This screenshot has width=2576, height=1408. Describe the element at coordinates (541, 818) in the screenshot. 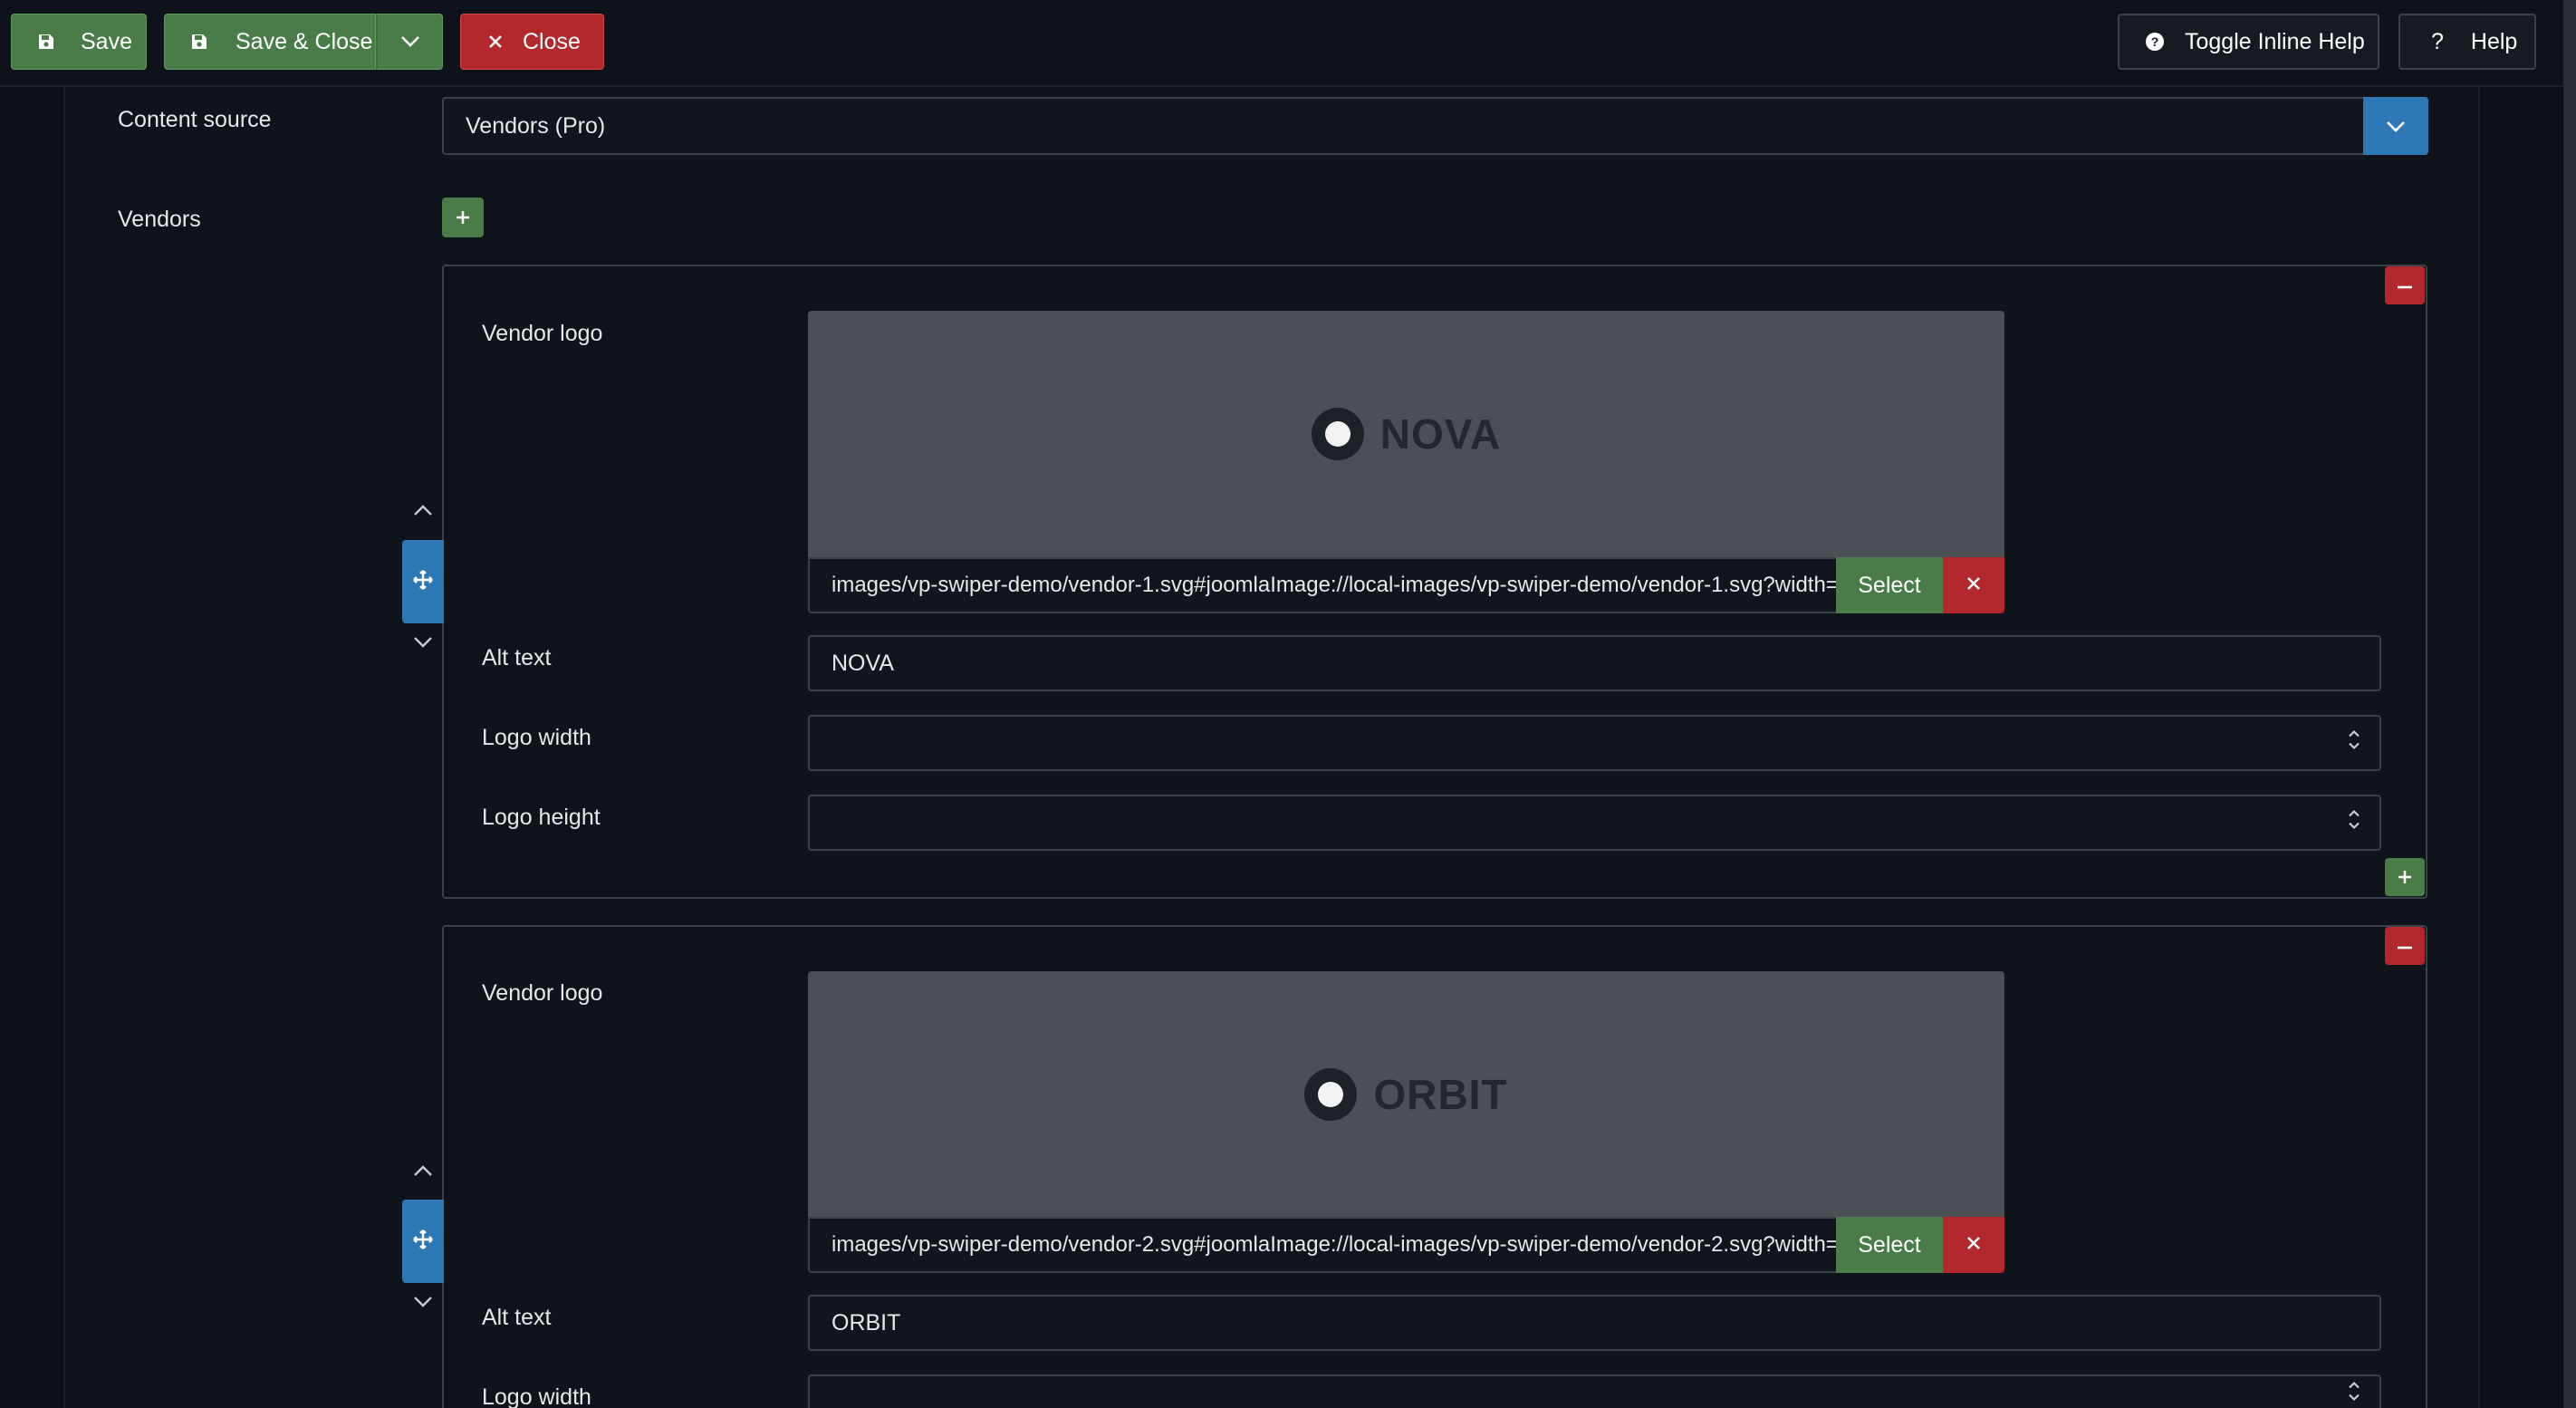

I see `logo-height-label: Logo height` at that location.